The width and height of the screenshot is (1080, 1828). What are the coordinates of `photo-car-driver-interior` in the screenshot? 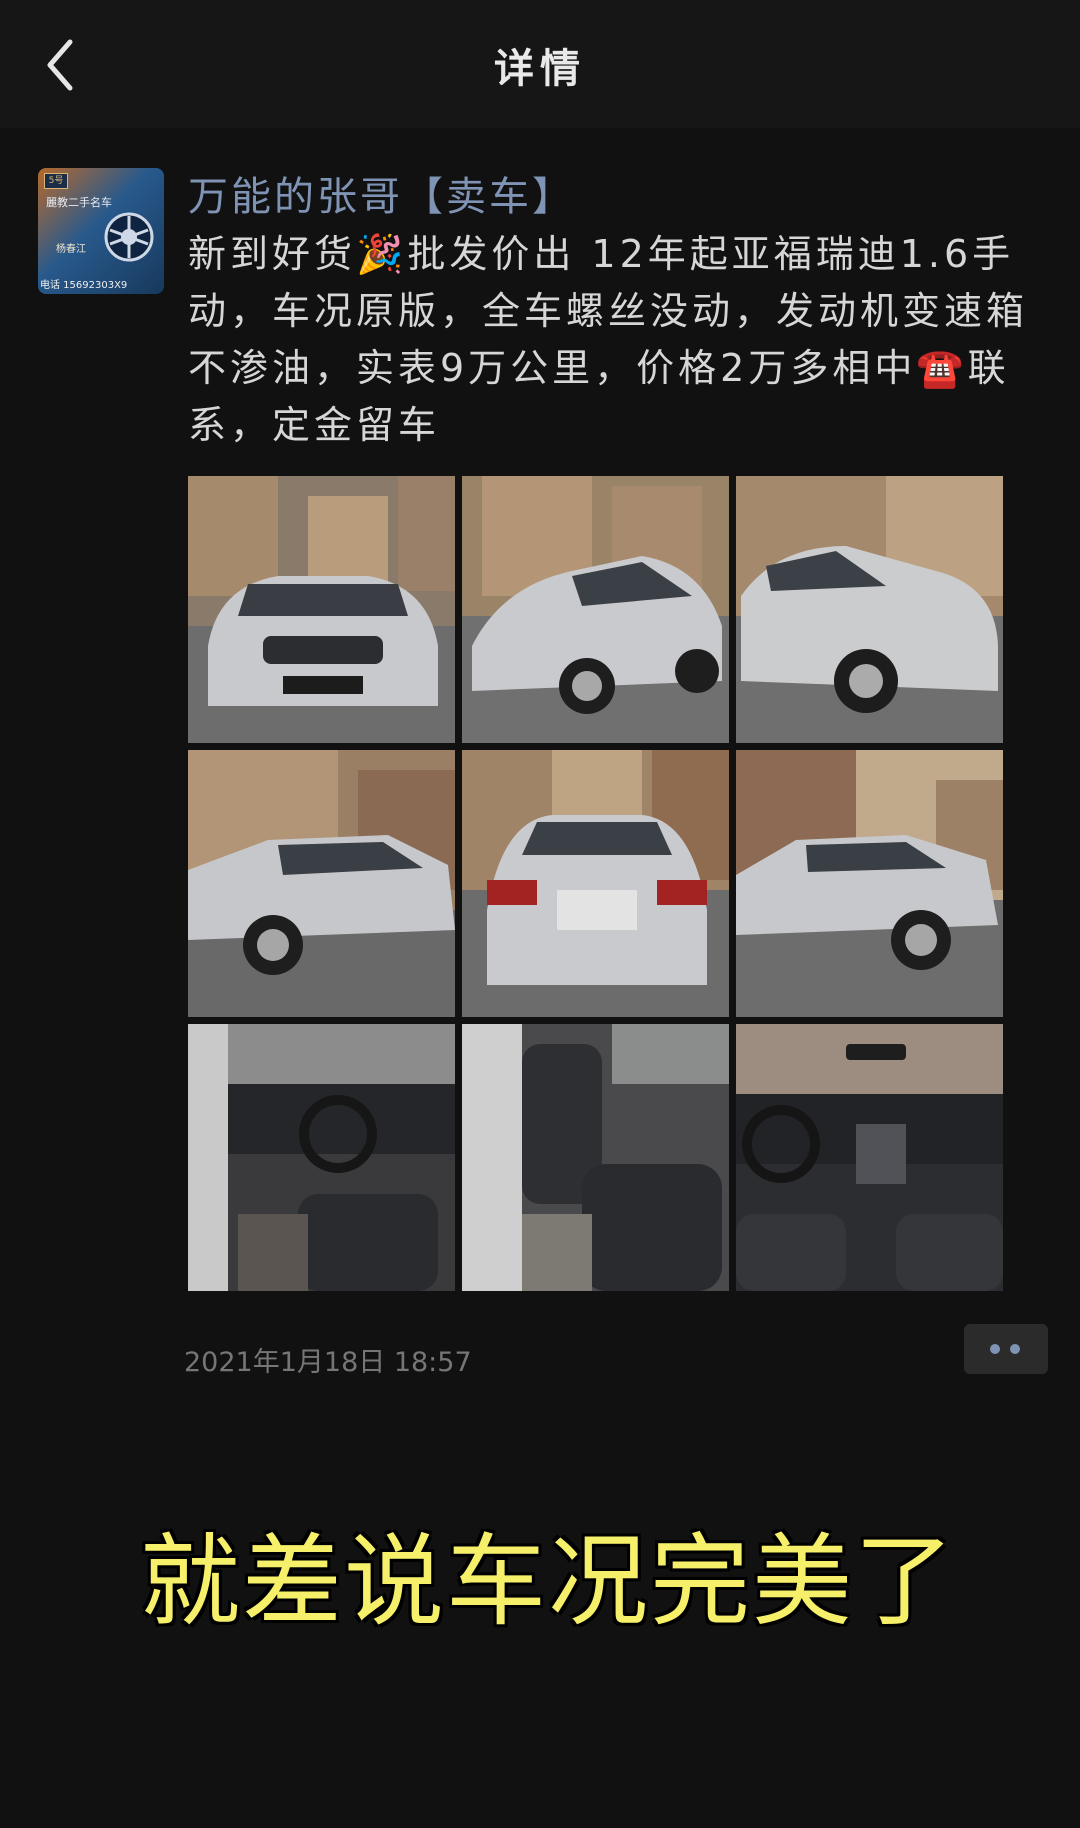 It's located at (321, 1157).